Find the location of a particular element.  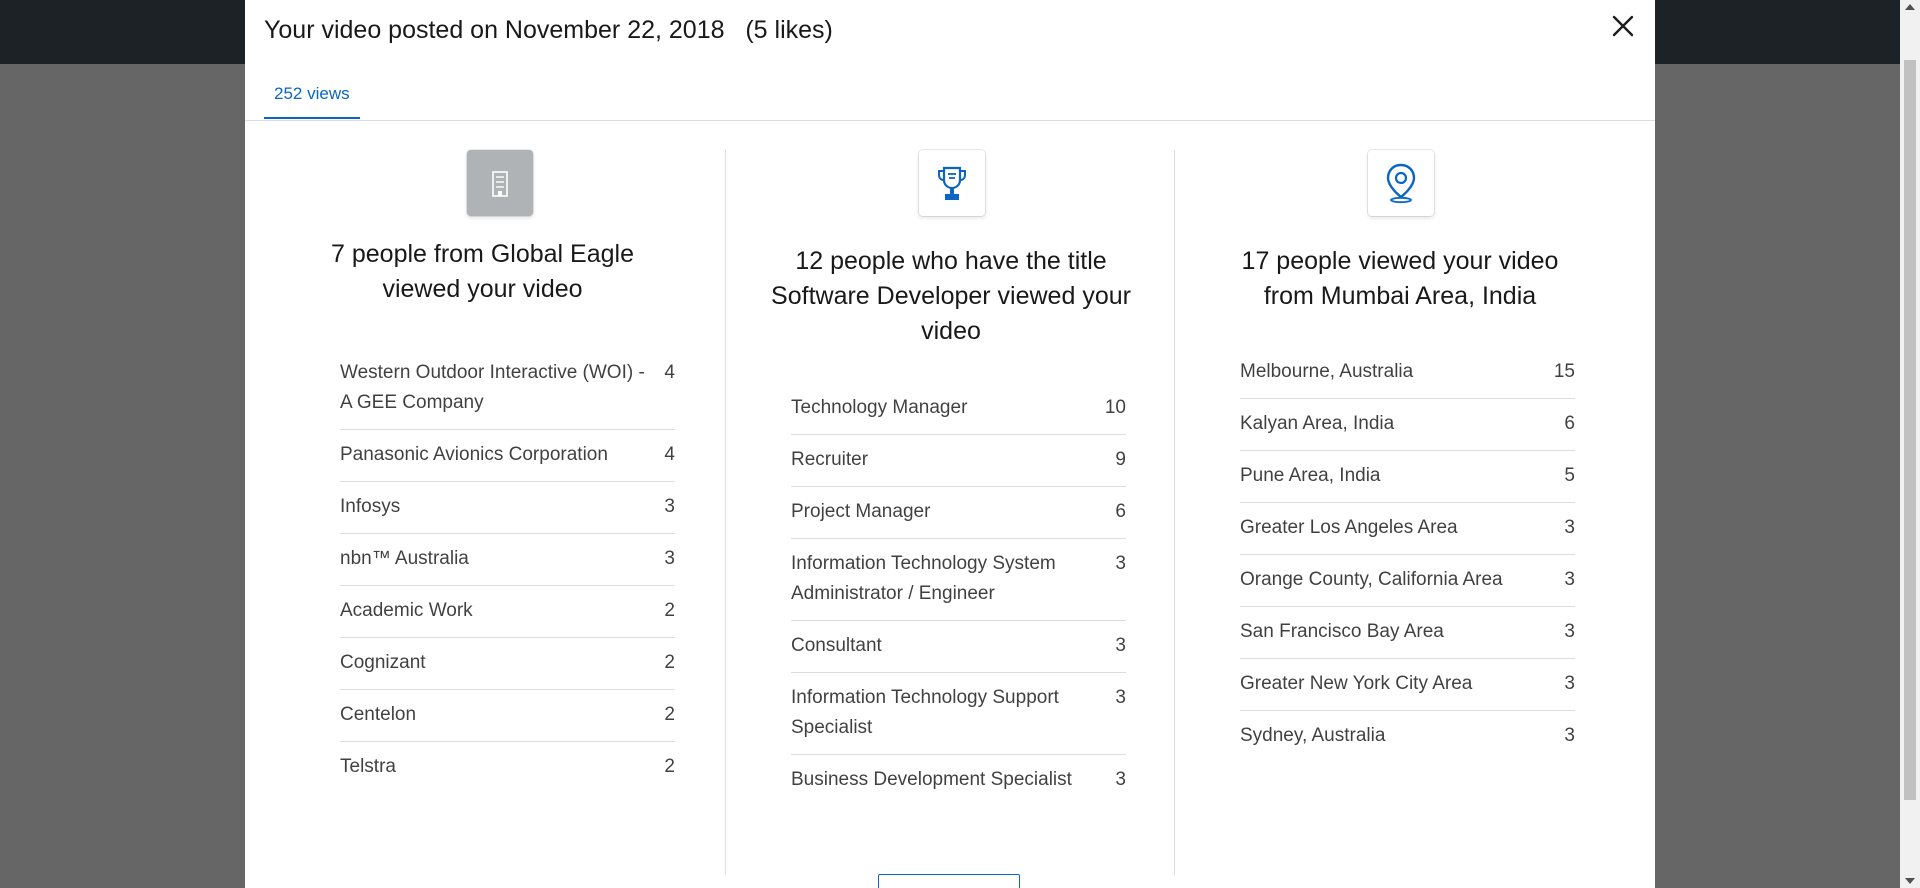

list-item: nbn™ Australia 3 is located at coordinates (507, 560).